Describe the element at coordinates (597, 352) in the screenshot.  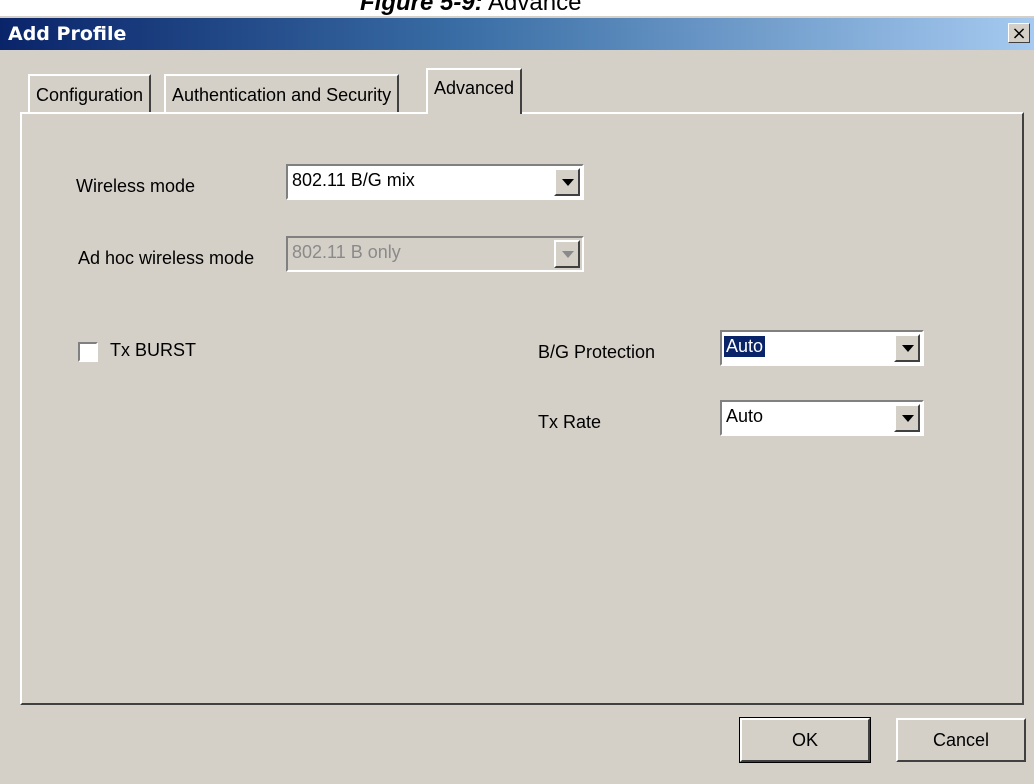
I see `bg-protection-label: B/G Protection` at that location.